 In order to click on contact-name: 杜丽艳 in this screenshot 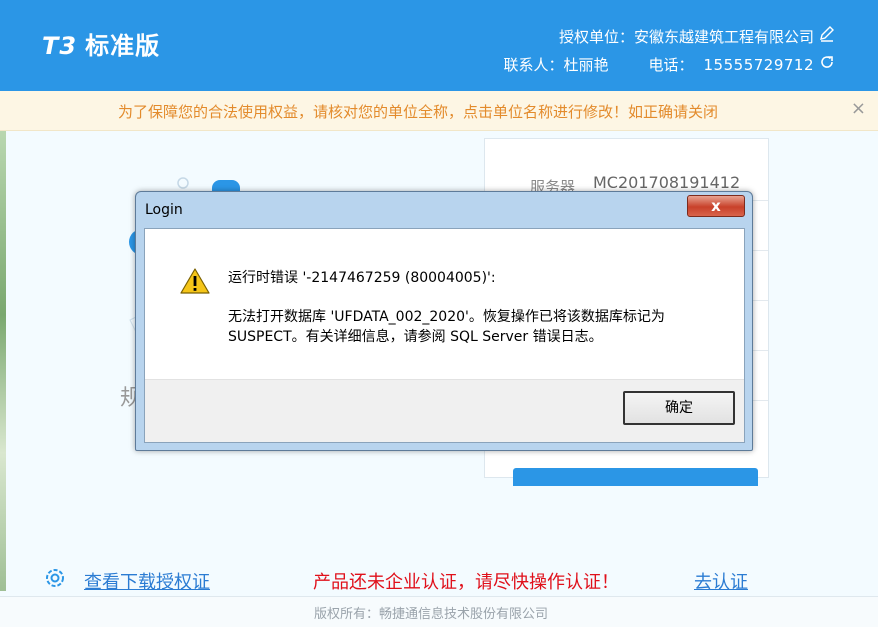, I will do `click(586, 65)`.